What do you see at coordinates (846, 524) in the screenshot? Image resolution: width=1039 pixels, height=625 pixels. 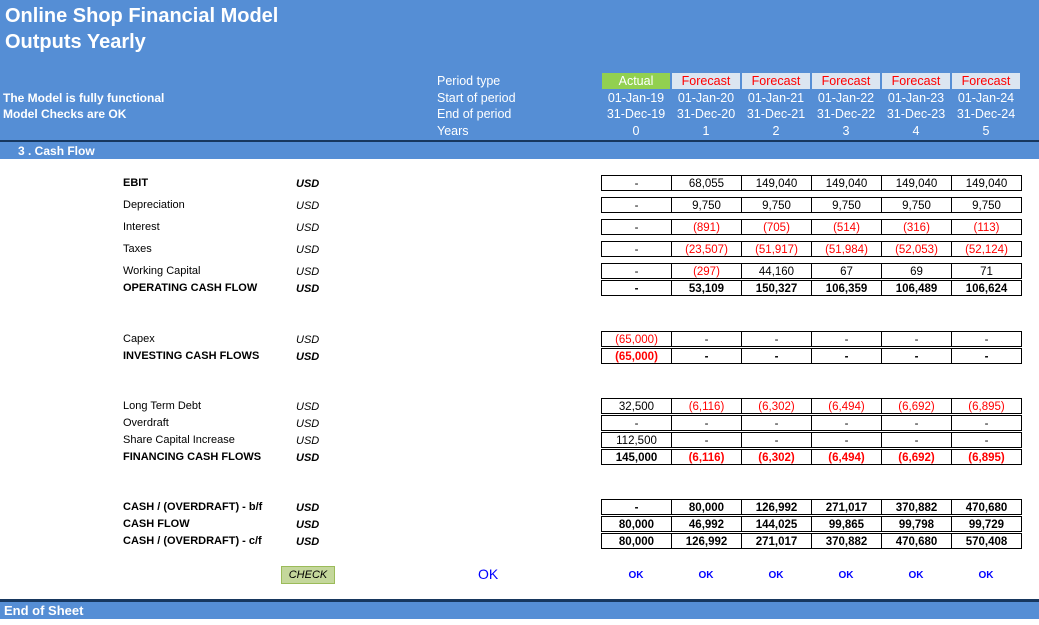 I see `value-cell: 99,865` at bounding box center [846, 524].